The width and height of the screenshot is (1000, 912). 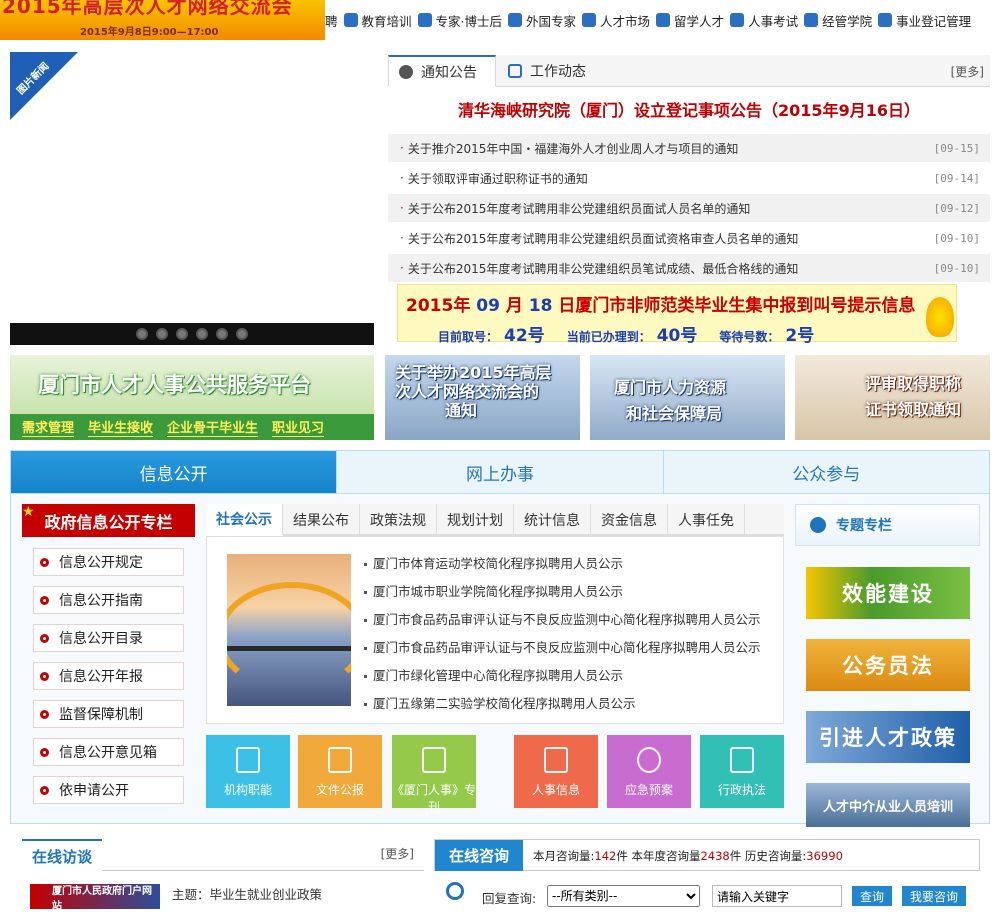 I want to click on ask-button: 我要咨询, so click(x=934, y=896).